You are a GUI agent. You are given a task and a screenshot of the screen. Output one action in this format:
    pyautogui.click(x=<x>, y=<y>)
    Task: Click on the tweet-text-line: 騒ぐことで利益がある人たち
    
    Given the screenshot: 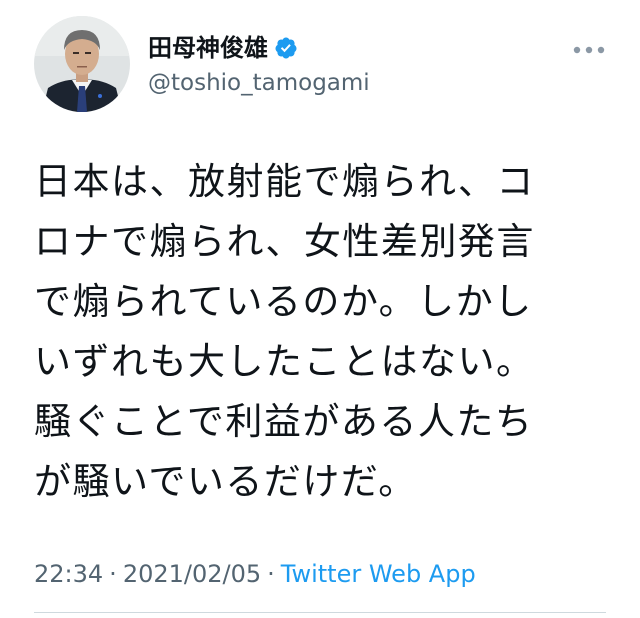 What is the action you would take?
    pyautogui.click(x=284, y=421)
    